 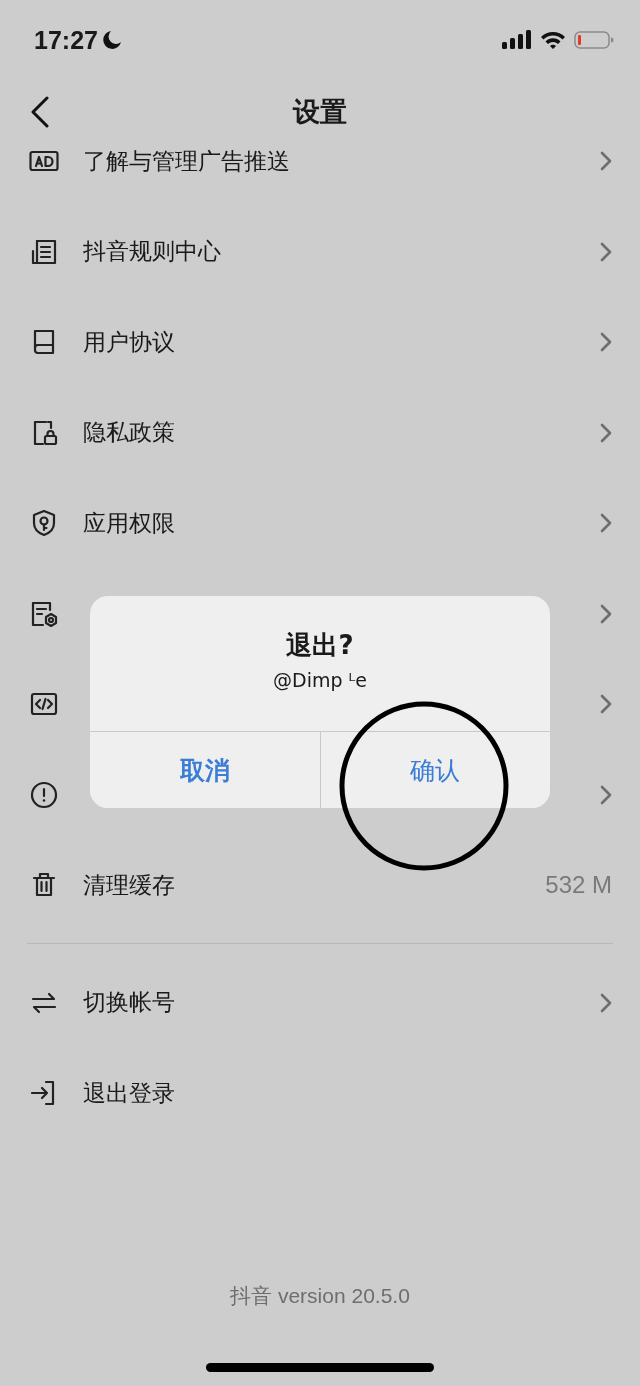 I want to click on row-label: 用户协议, so click(x=129, y=342).